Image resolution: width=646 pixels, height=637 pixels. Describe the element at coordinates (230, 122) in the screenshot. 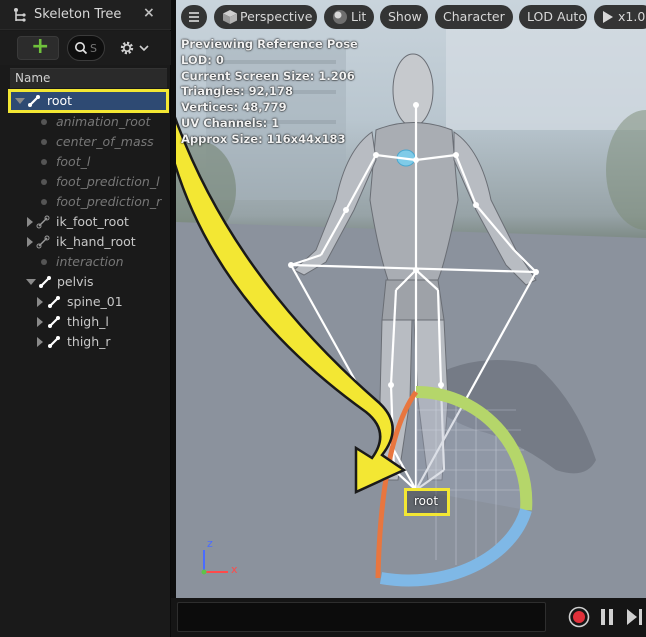

I see `stats-line: UV Channels: 1` at that location.